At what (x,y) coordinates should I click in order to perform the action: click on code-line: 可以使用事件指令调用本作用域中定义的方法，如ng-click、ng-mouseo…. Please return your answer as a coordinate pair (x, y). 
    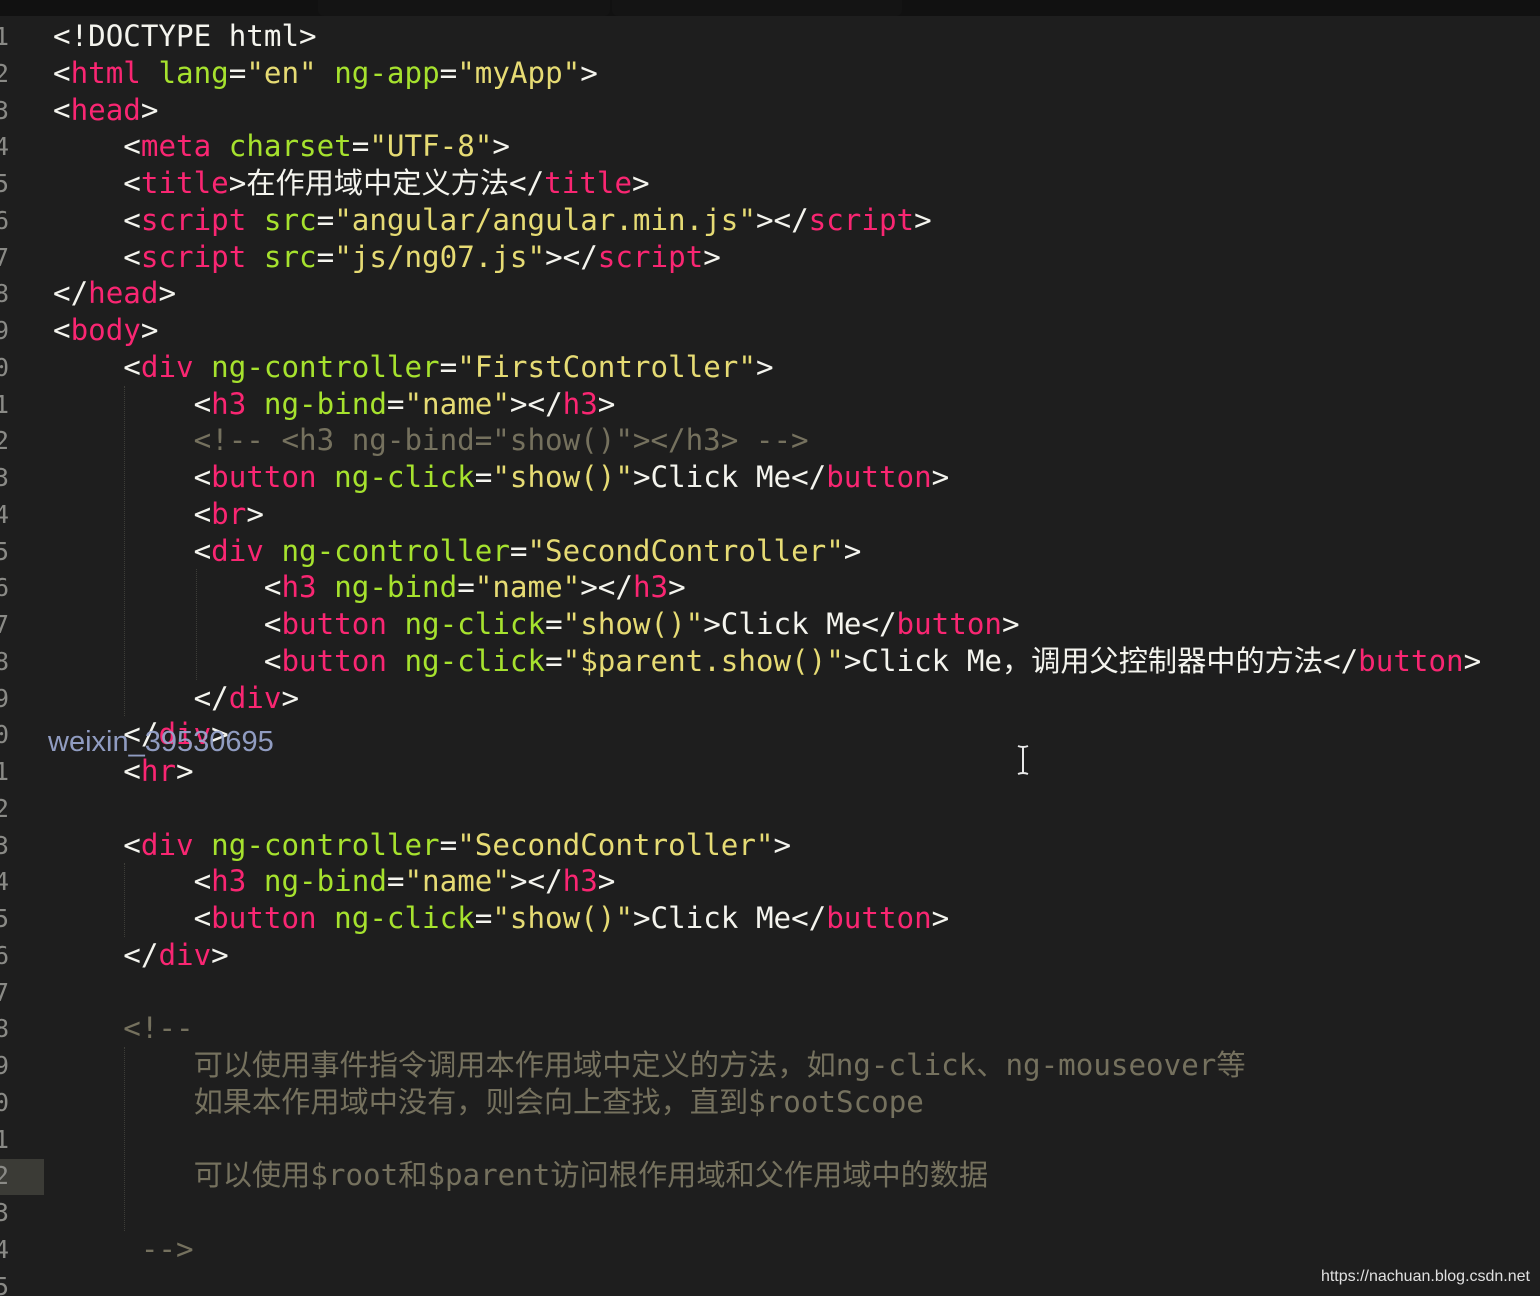
    Looking at the image, I should click on (649, 1065).